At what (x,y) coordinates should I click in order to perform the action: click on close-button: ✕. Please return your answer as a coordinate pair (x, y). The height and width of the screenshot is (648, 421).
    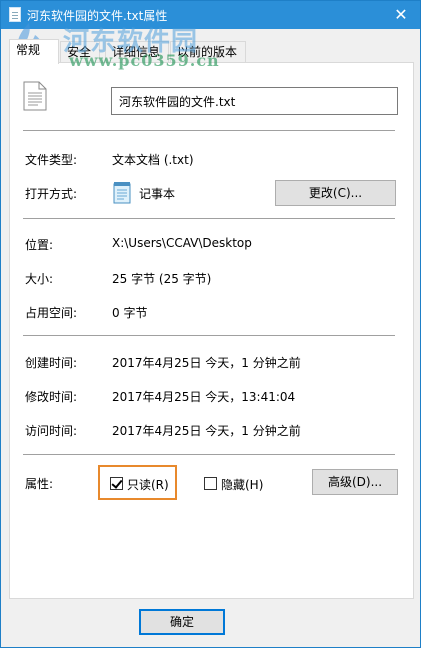
    Looking at the image, I should click on (401, 15).